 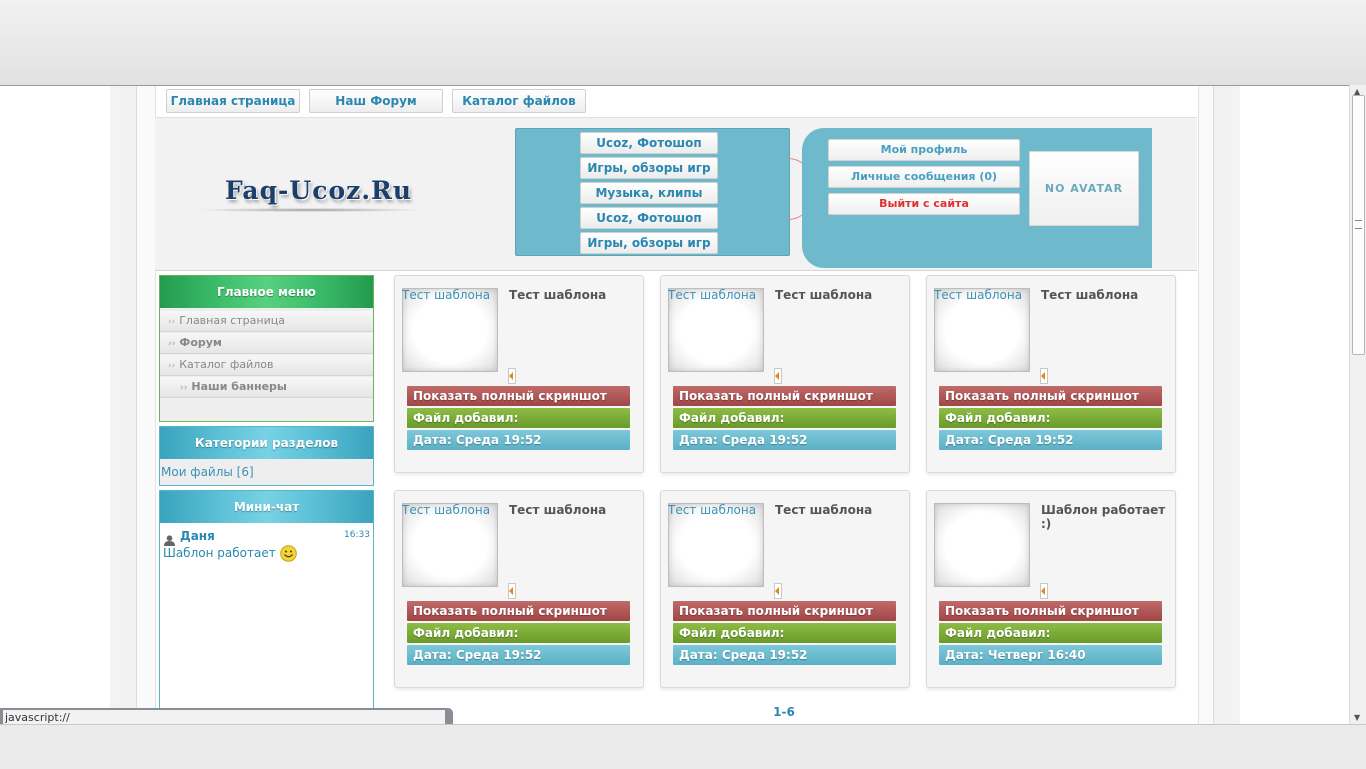 I want to click on scroll-down-icon: ▼, so click(x=1357, y=717).